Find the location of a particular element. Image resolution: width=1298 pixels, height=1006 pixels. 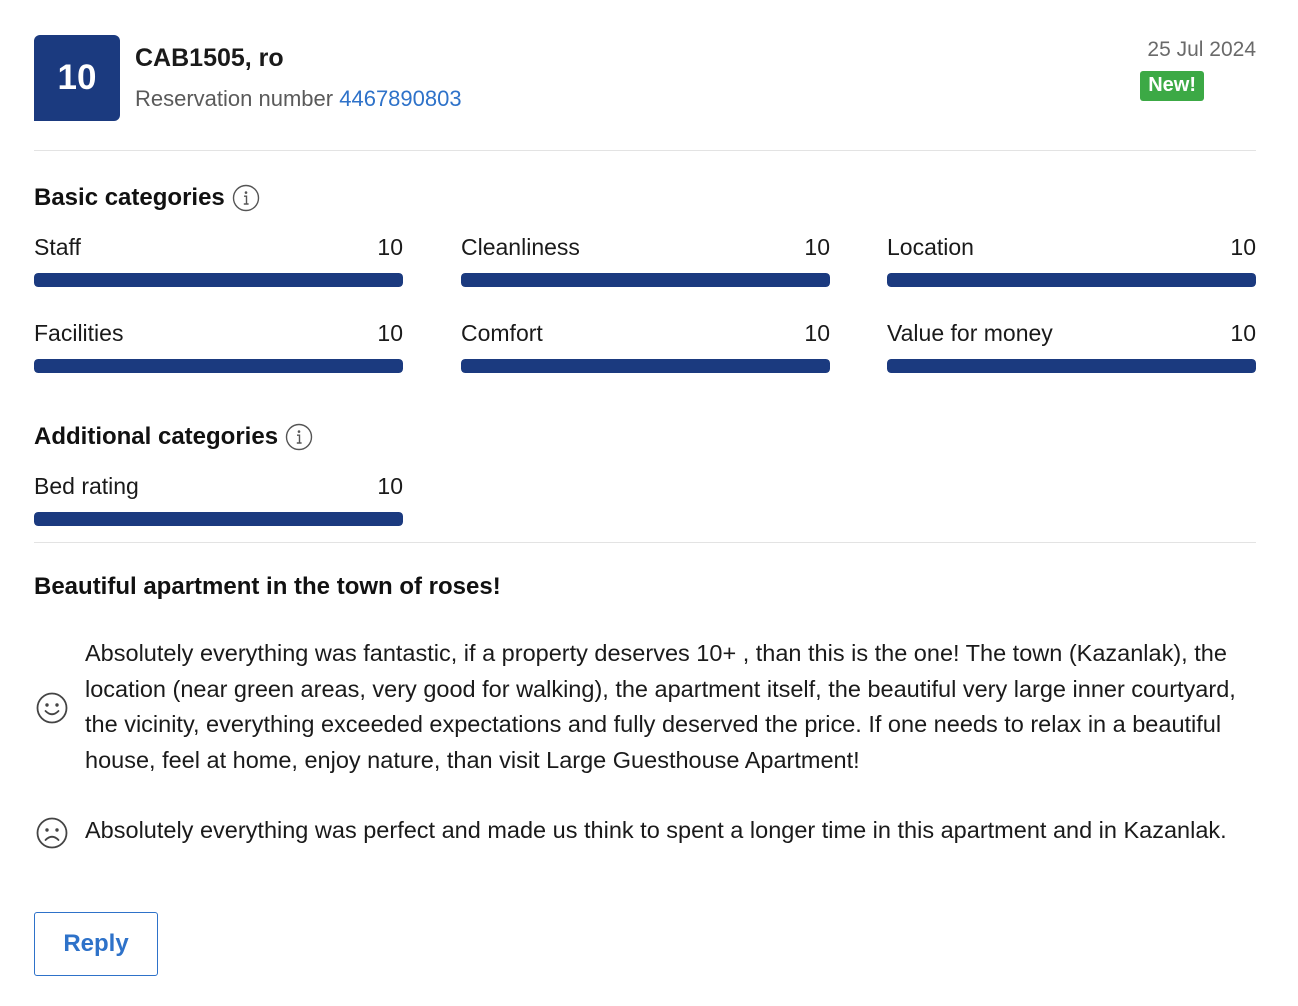

basic-categories-title: Basic categories is located at coordinates (129, 197).